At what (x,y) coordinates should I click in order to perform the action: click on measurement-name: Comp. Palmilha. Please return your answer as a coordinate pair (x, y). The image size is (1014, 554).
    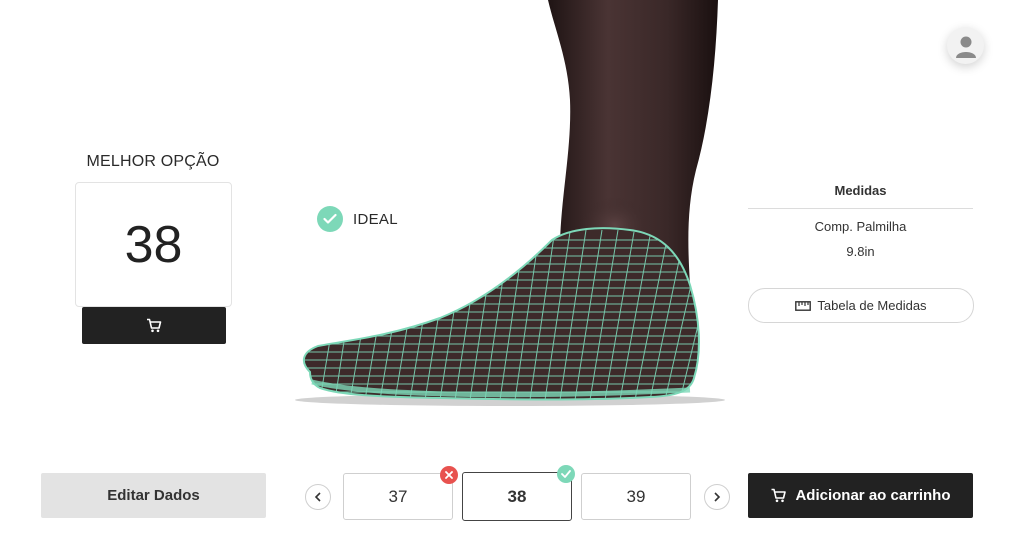
    Looking at the image, I should click on (860, 226).